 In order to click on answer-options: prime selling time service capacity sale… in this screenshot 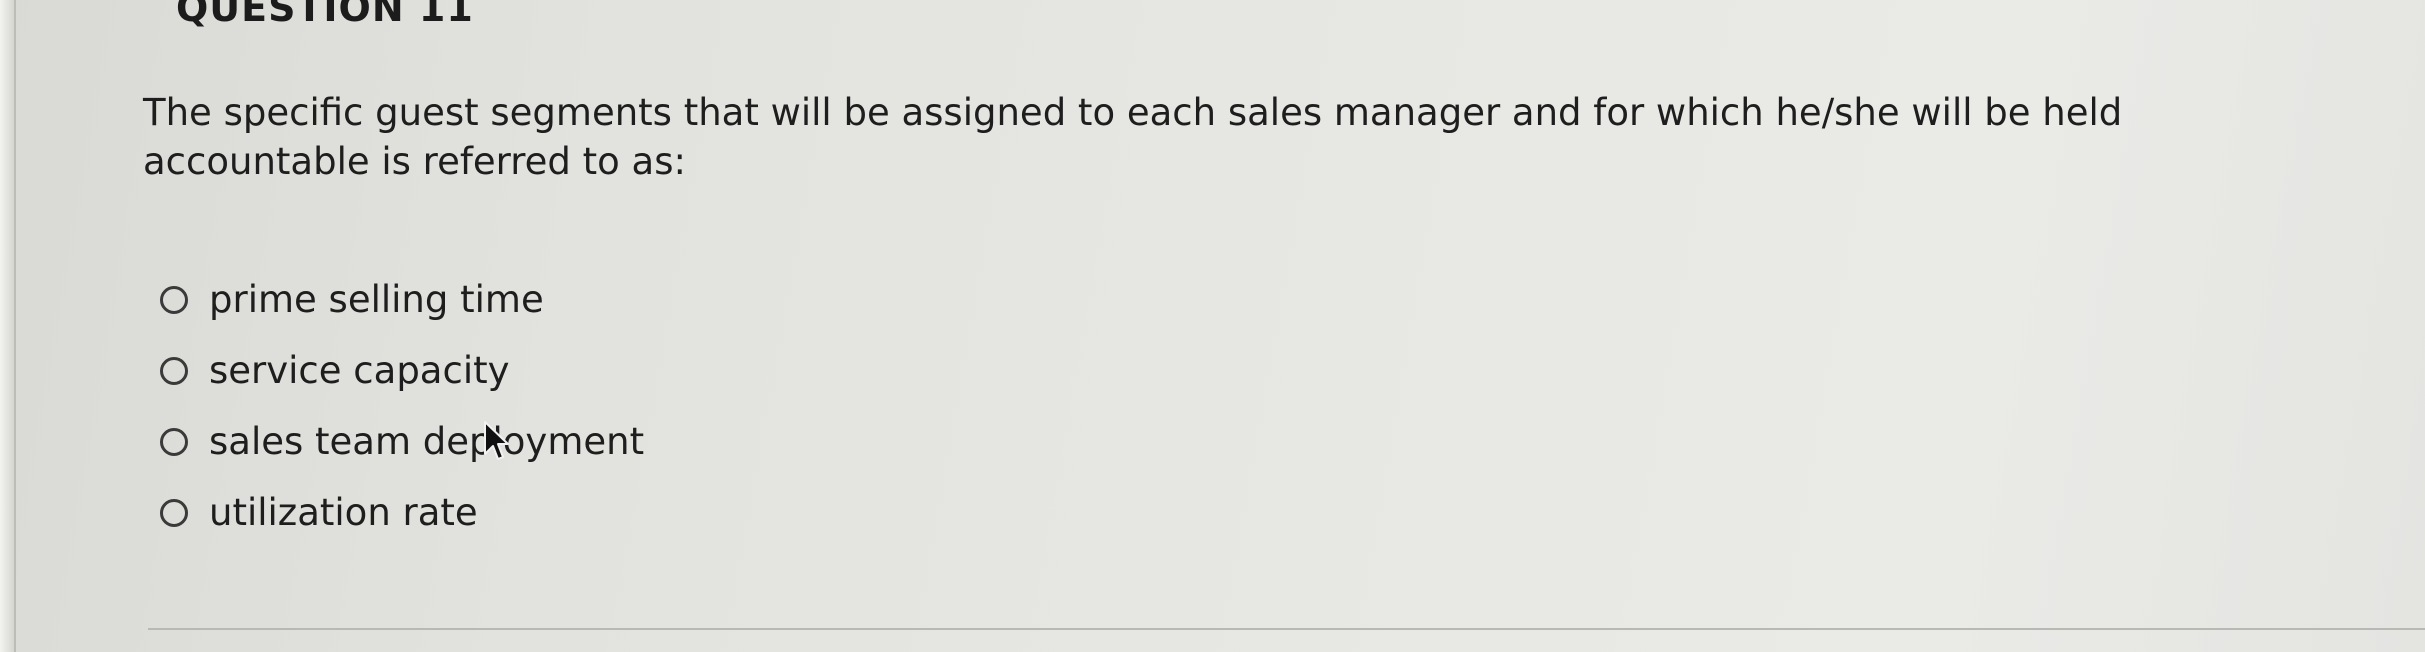, I will do `click(402, 406)`.